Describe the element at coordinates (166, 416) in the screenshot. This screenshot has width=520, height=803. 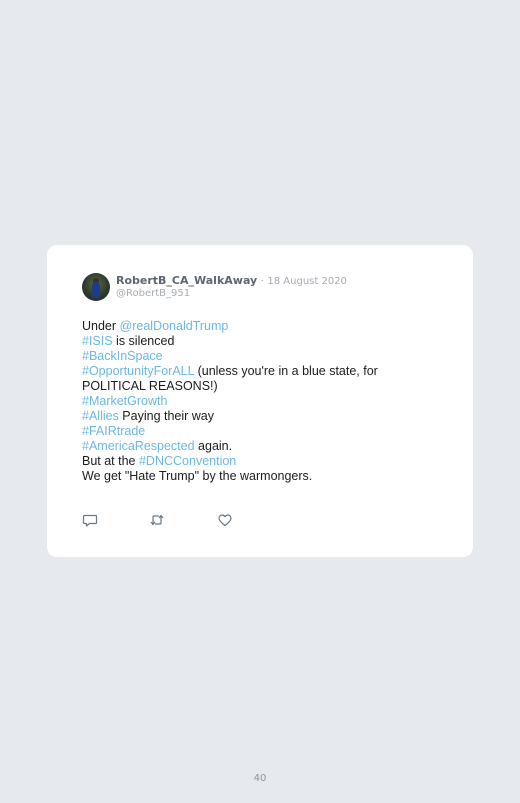
I see `tweet-text: Paying their way` at that location.